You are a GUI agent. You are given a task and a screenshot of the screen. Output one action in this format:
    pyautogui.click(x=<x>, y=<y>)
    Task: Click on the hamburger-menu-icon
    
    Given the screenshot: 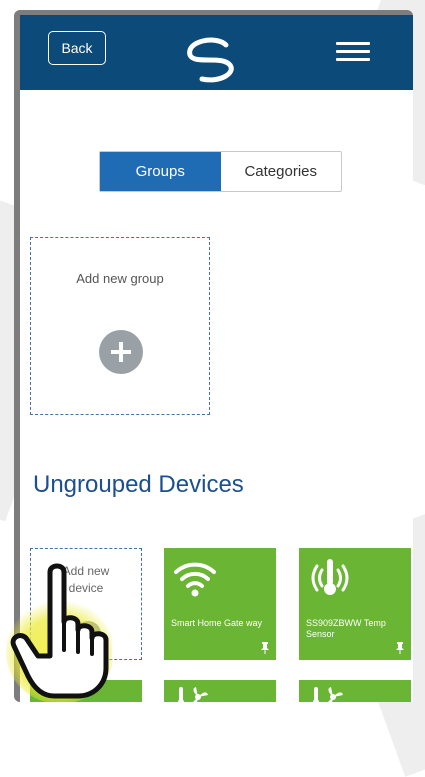 What is the action you would take?
    pyautogui.click(x=353, y=52)
    